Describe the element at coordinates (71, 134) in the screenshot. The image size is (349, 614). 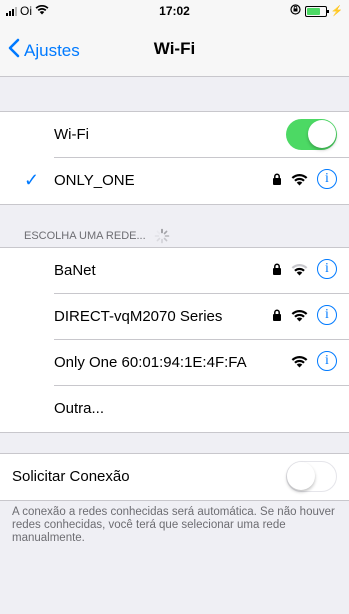
I see `wifi-toggle-label: Wi-Fi` at that location.